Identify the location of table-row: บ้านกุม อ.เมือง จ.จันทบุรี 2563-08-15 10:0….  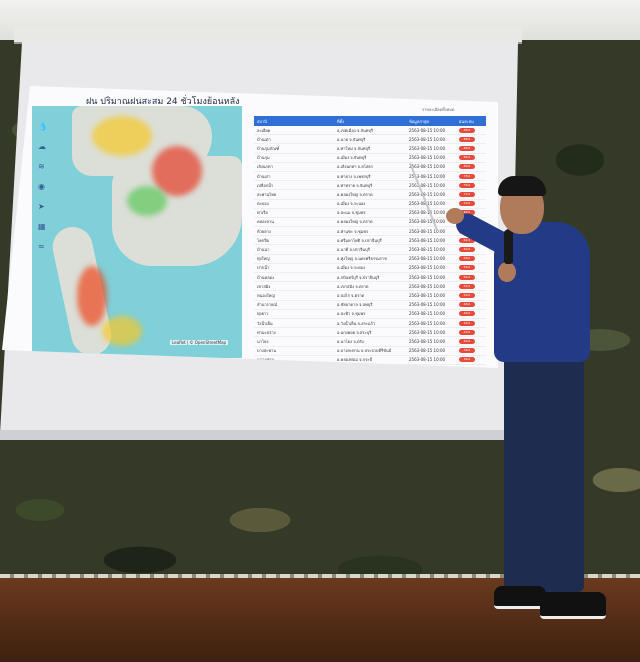
(370, 158).